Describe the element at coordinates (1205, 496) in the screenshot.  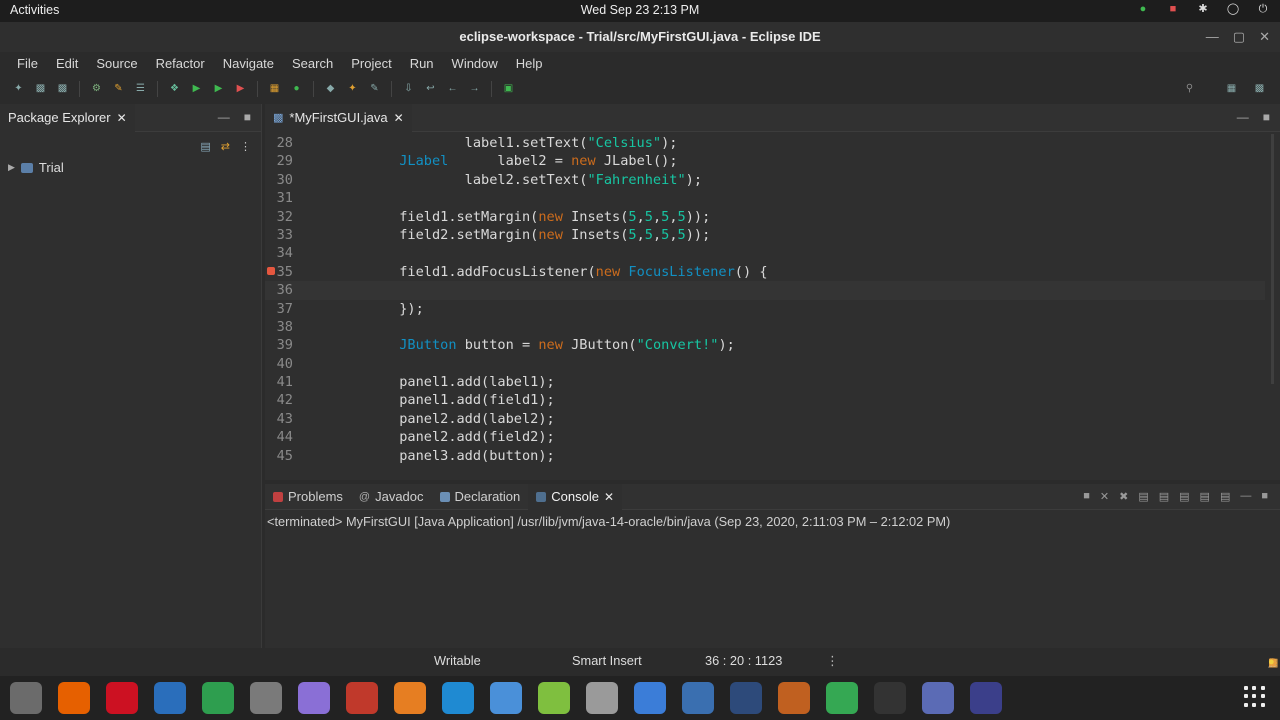
I see `open-console-icon: ▤` at that location.